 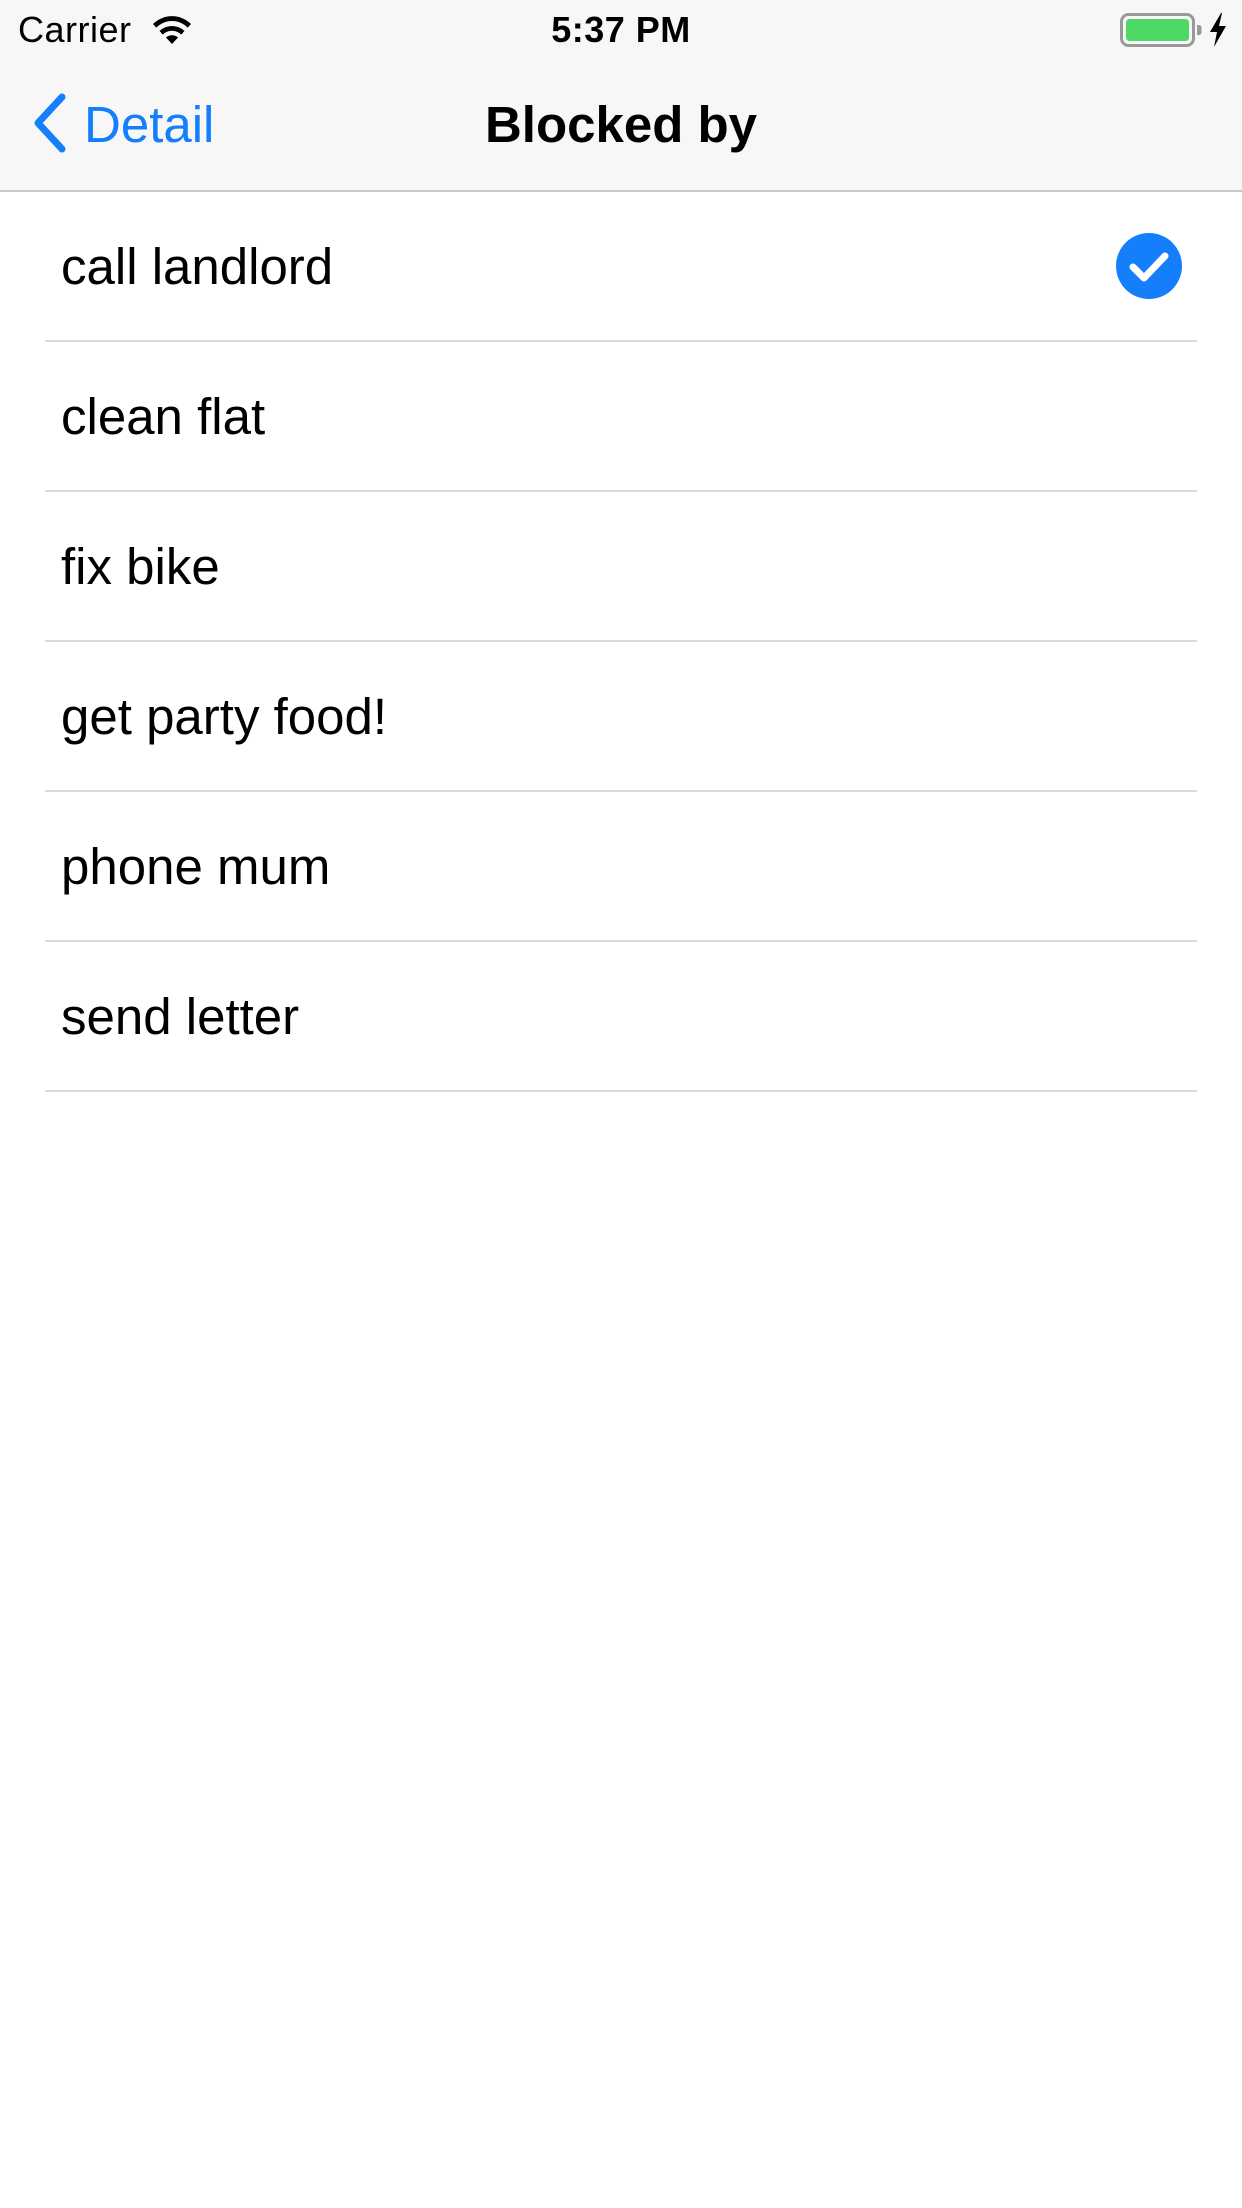 I want to click on battery-icon, so click(x=1161, y=30).